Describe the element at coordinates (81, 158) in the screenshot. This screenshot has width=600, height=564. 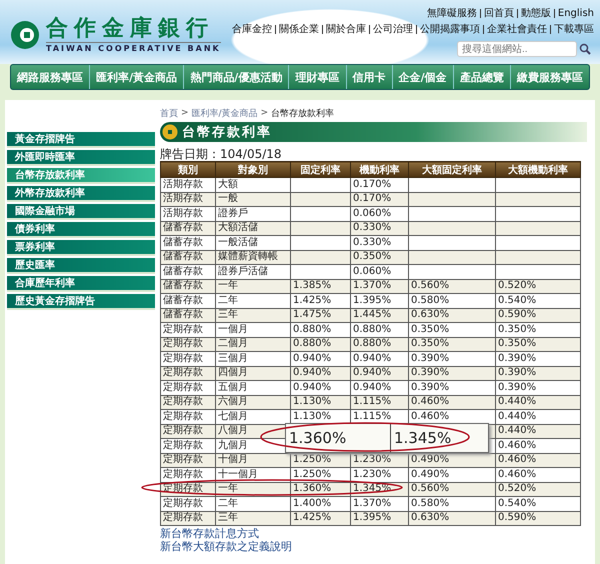
I see `sidebar-item: 外匯即時匯率` at that location.